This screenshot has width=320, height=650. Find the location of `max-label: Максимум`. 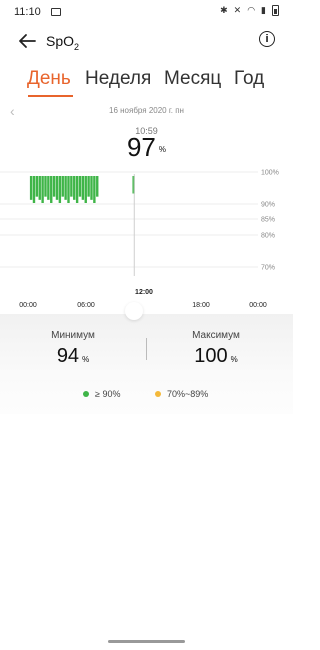

max-label: Максимум is located at coordinates (216, 335).